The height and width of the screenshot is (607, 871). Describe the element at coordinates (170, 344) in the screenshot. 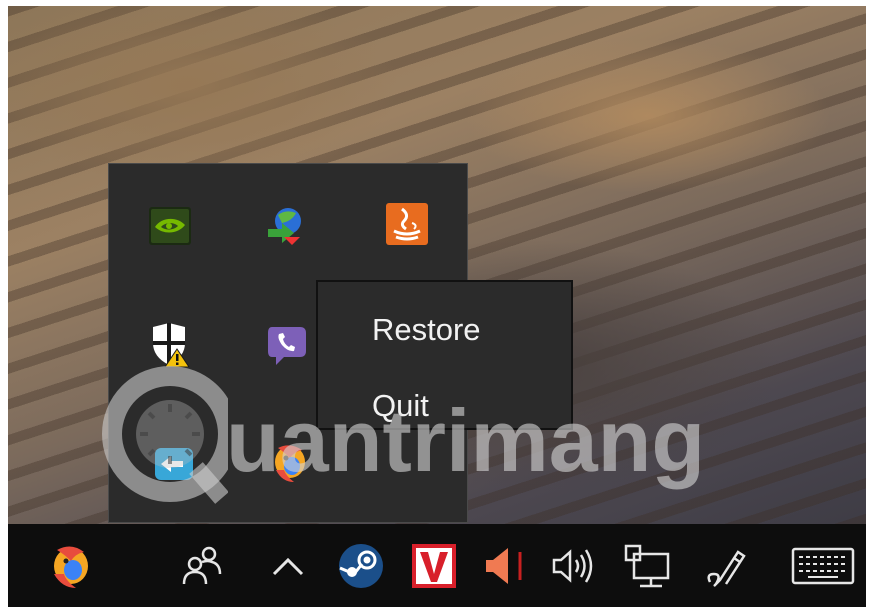

I see `windows-security-warning-icon` at that location.